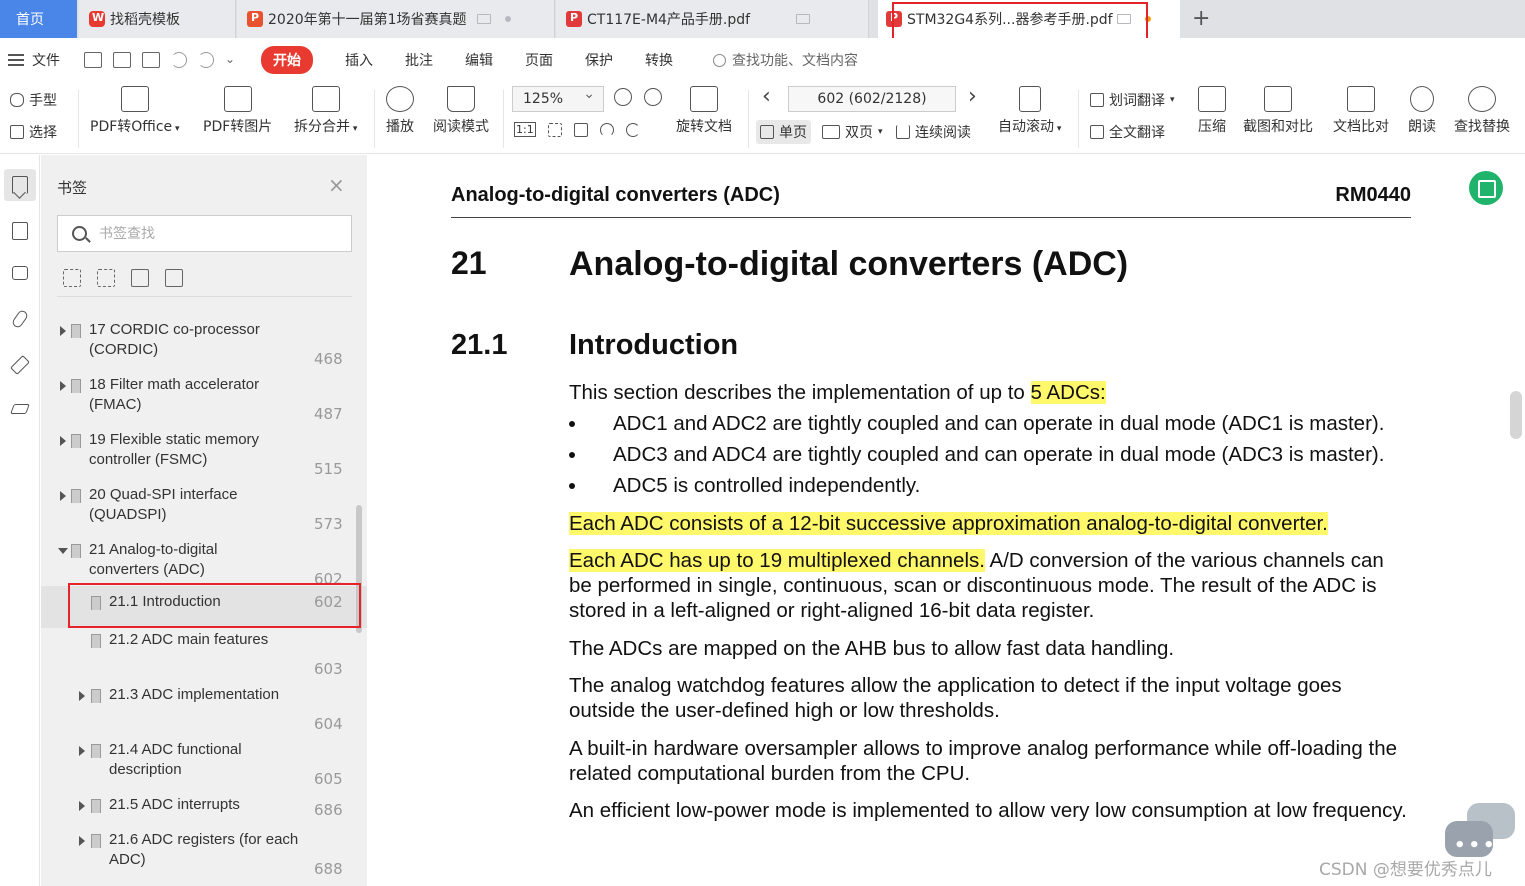 The width and height of the screenshot is (1525, 886). I want to click on attachment-panel-button, so click(20, 319).